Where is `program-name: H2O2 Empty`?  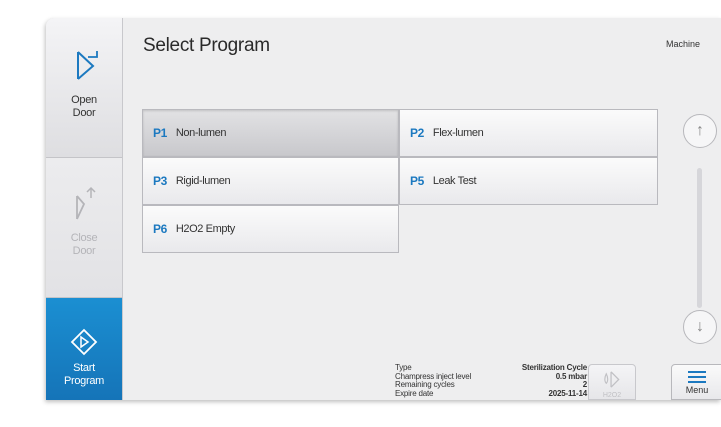
program-name: H2O2 Empty is located at coordinates (205, 229).